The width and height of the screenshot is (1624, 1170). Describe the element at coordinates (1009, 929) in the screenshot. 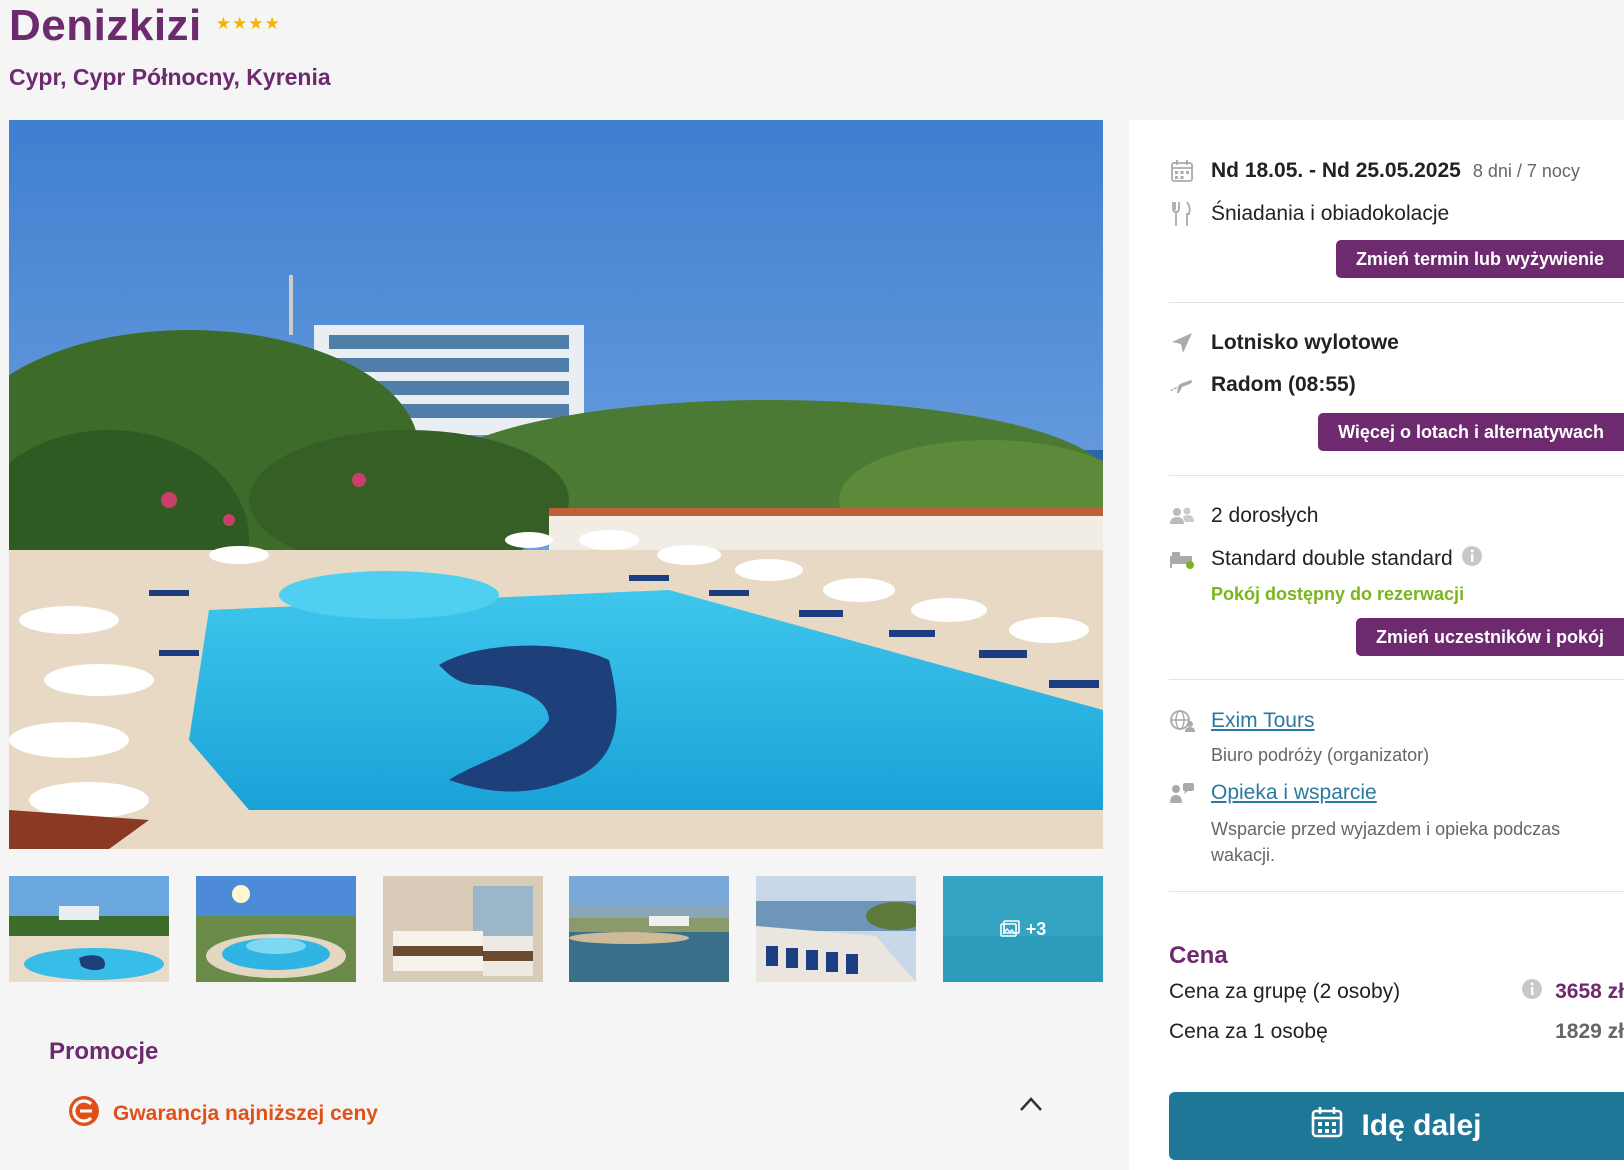

I see `gallery-icon` at that location.